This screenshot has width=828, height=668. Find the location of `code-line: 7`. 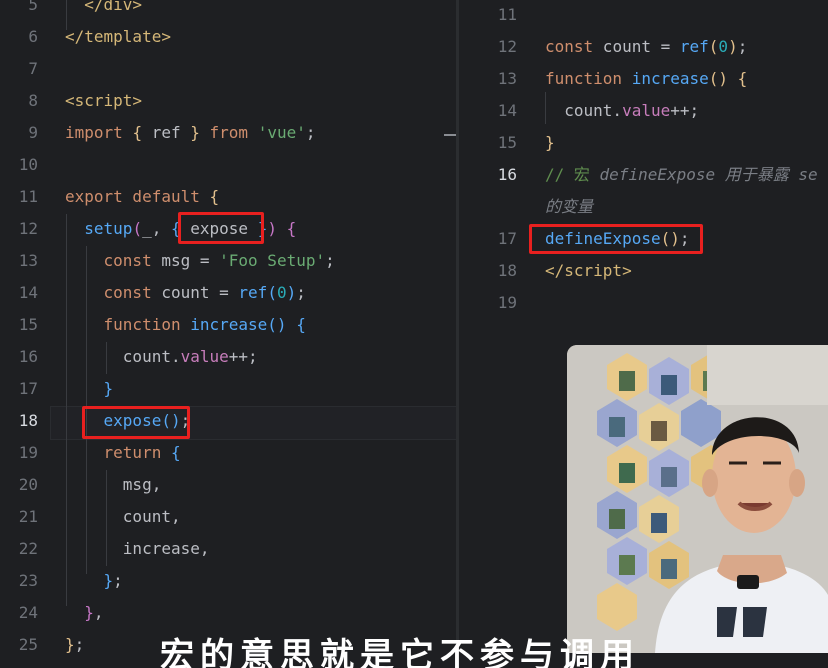

code-line: 7 is located at coordinates (228, 69).